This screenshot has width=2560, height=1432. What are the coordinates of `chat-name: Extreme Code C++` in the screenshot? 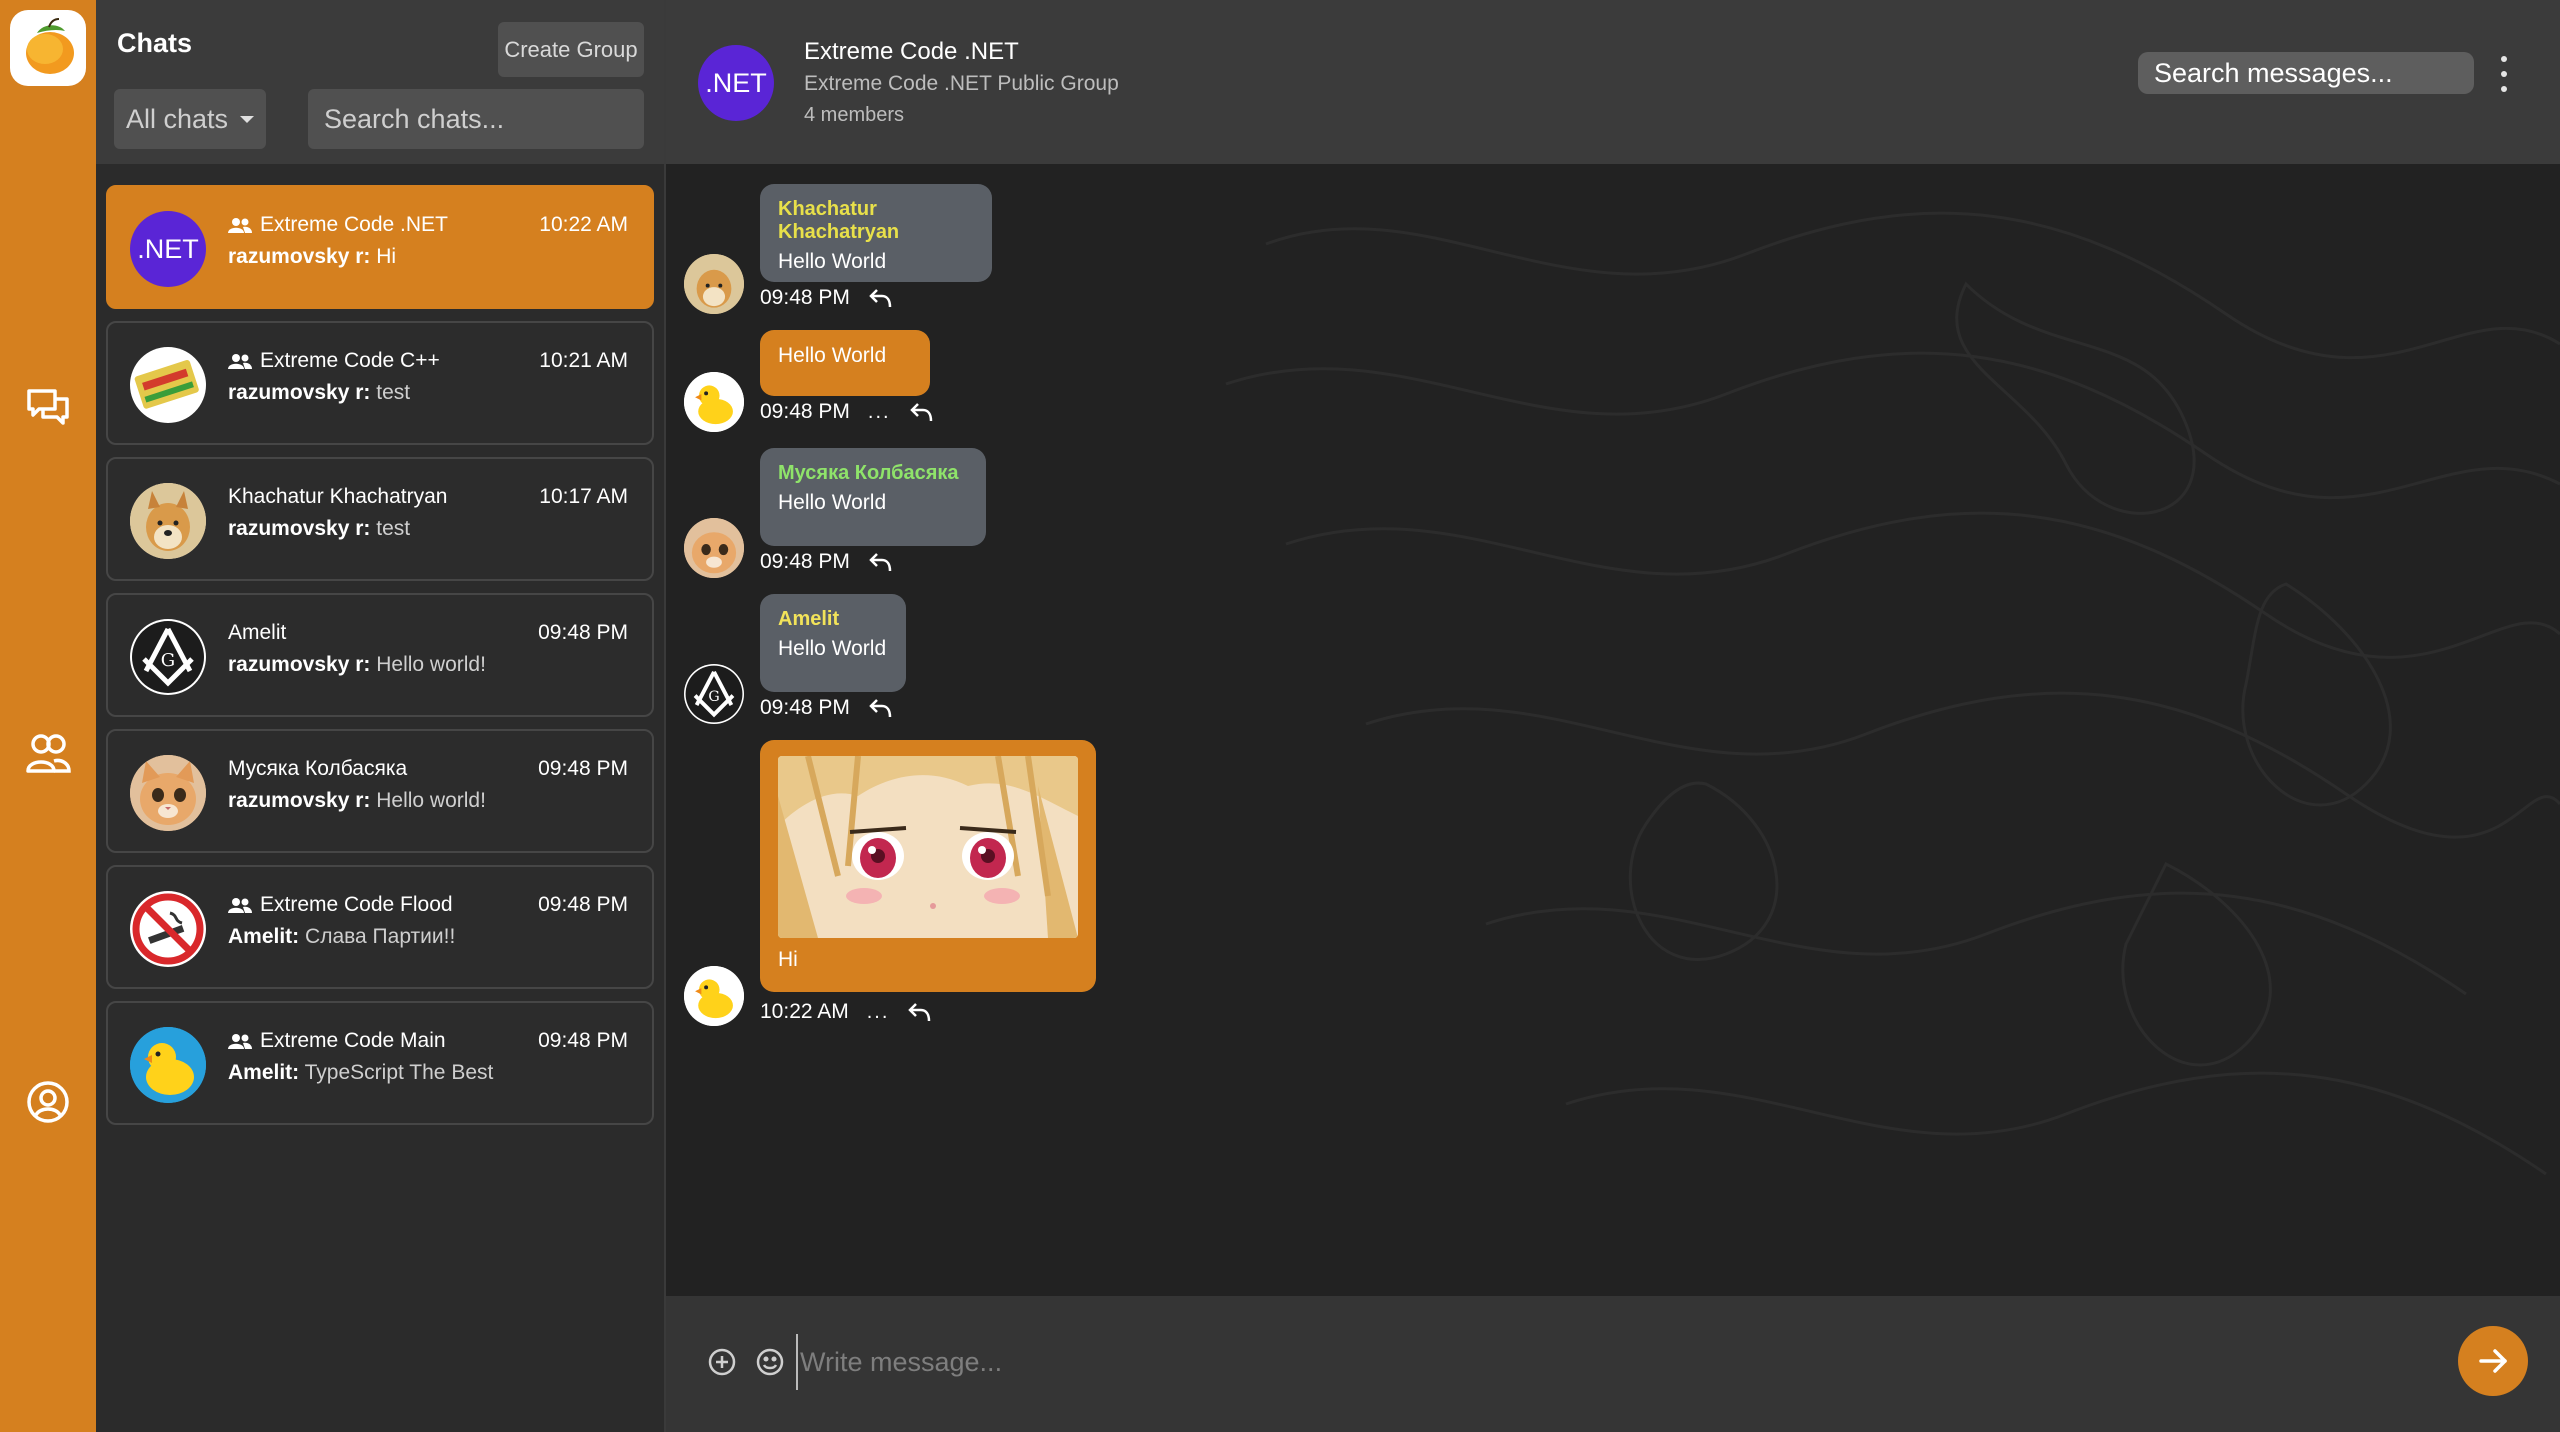 It's located at (350, 360).